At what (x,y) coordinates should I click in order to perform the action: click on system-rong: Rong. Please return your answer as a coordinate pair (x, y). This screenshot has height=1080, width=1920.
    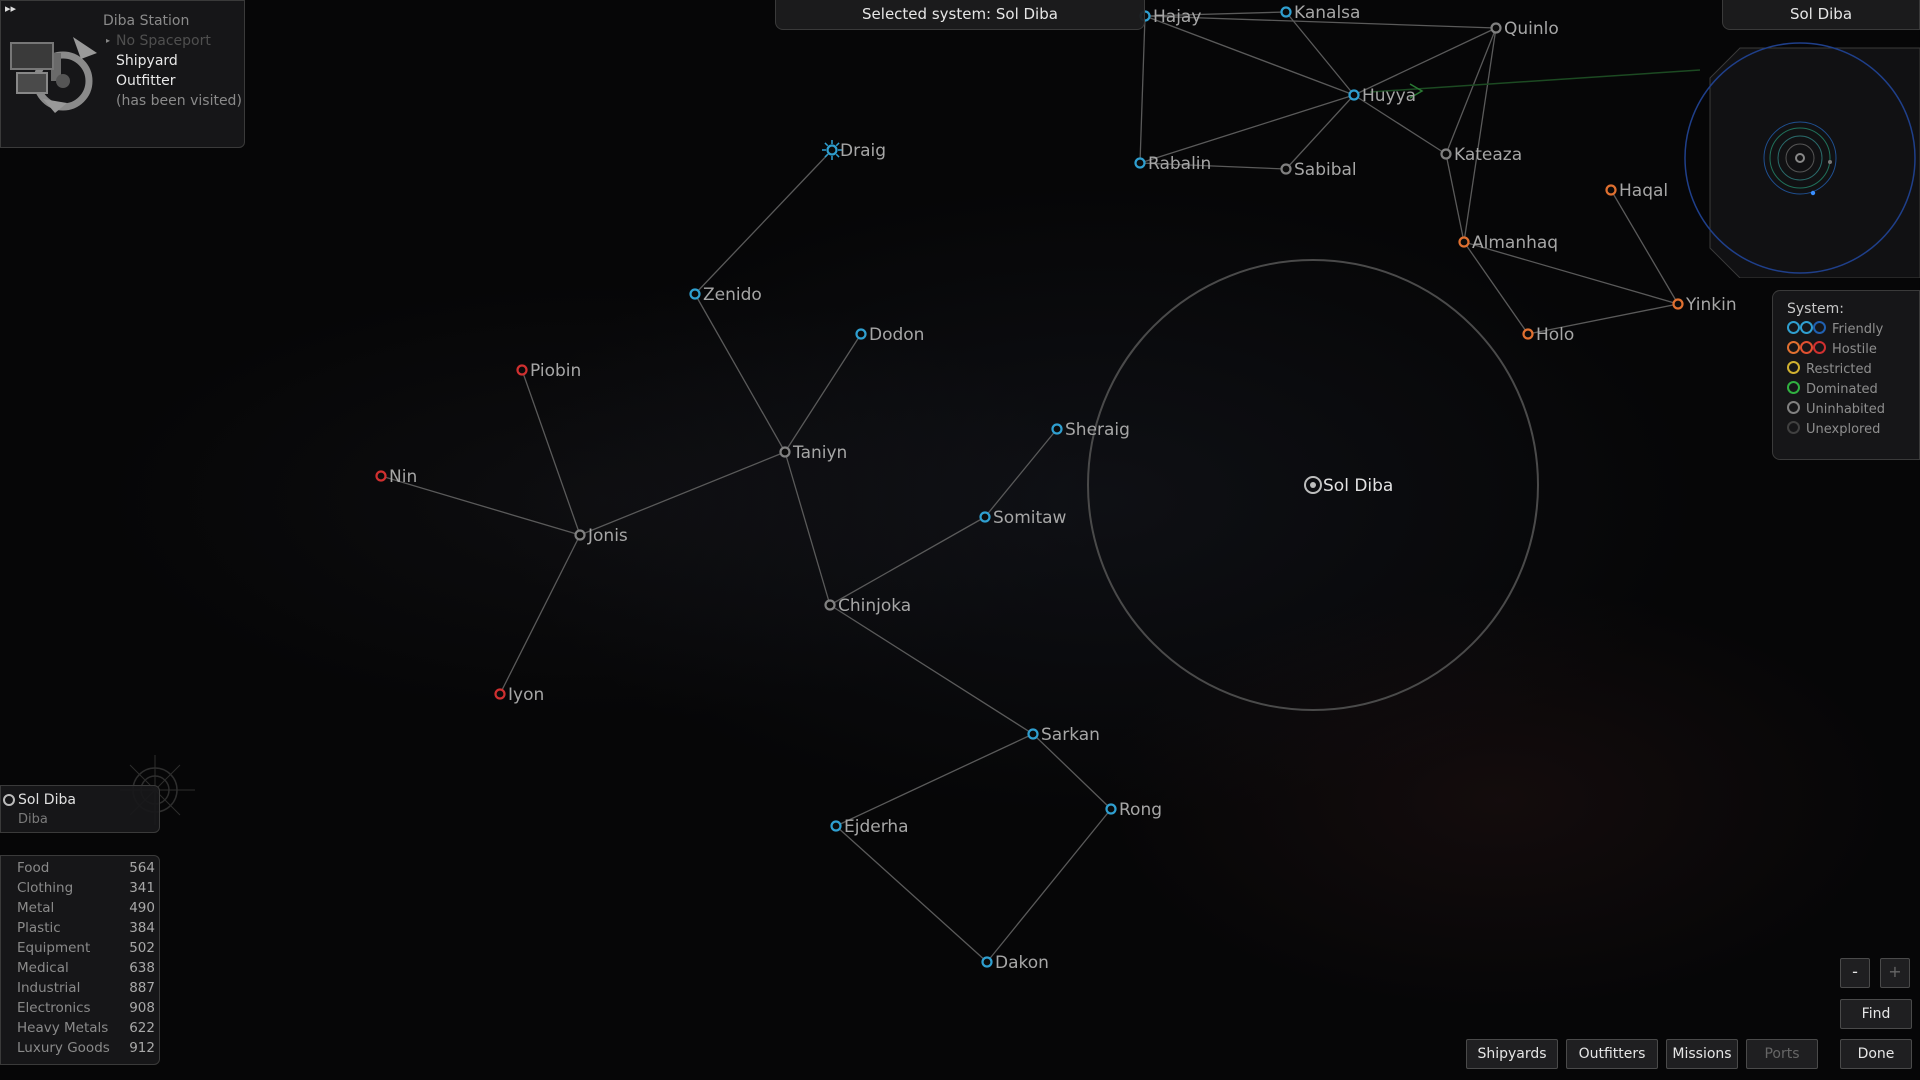
    Looking at the image, I should click on (1134, 810).